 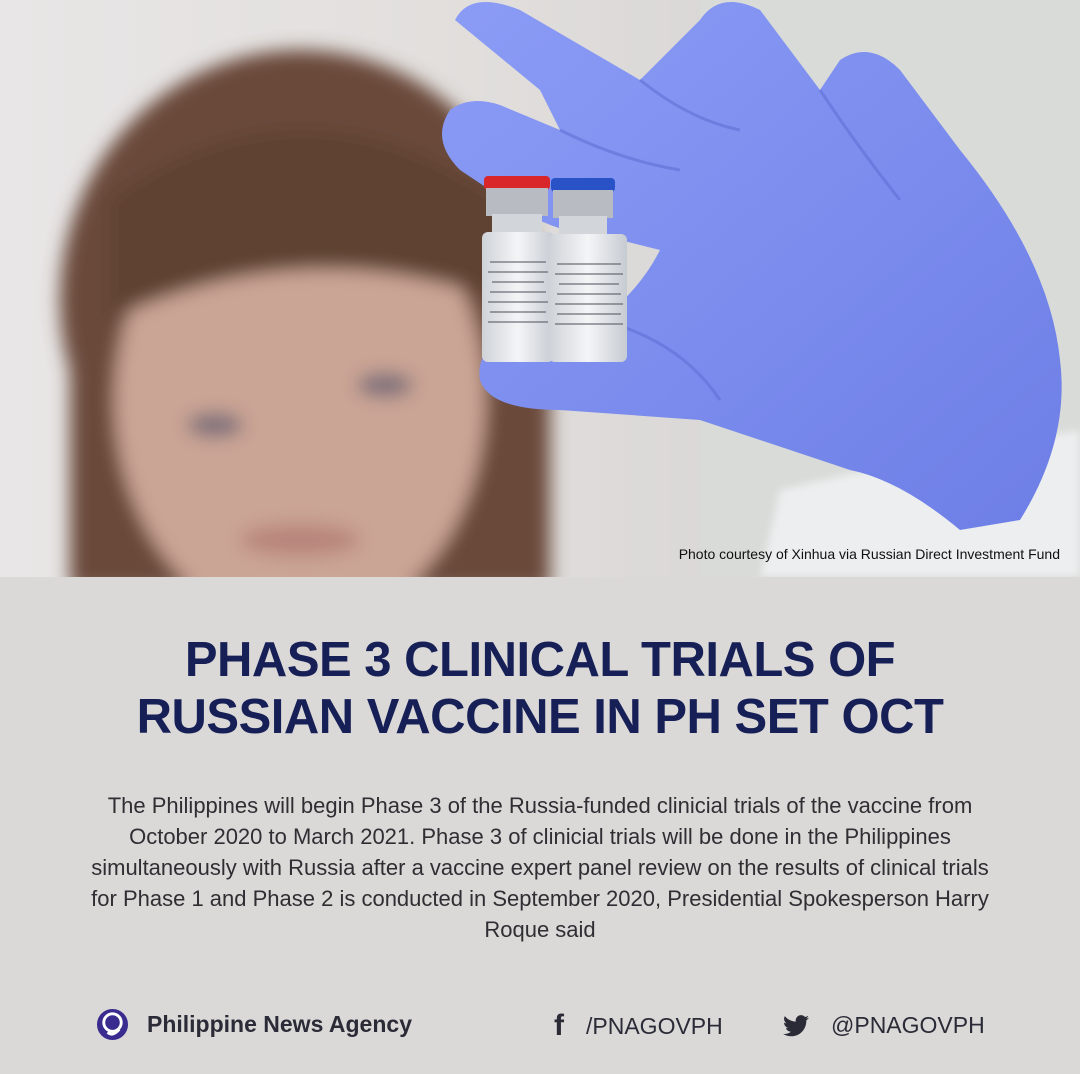 I want to click on agency-name: Philippine News Agency, so click(x=279, y=1024).